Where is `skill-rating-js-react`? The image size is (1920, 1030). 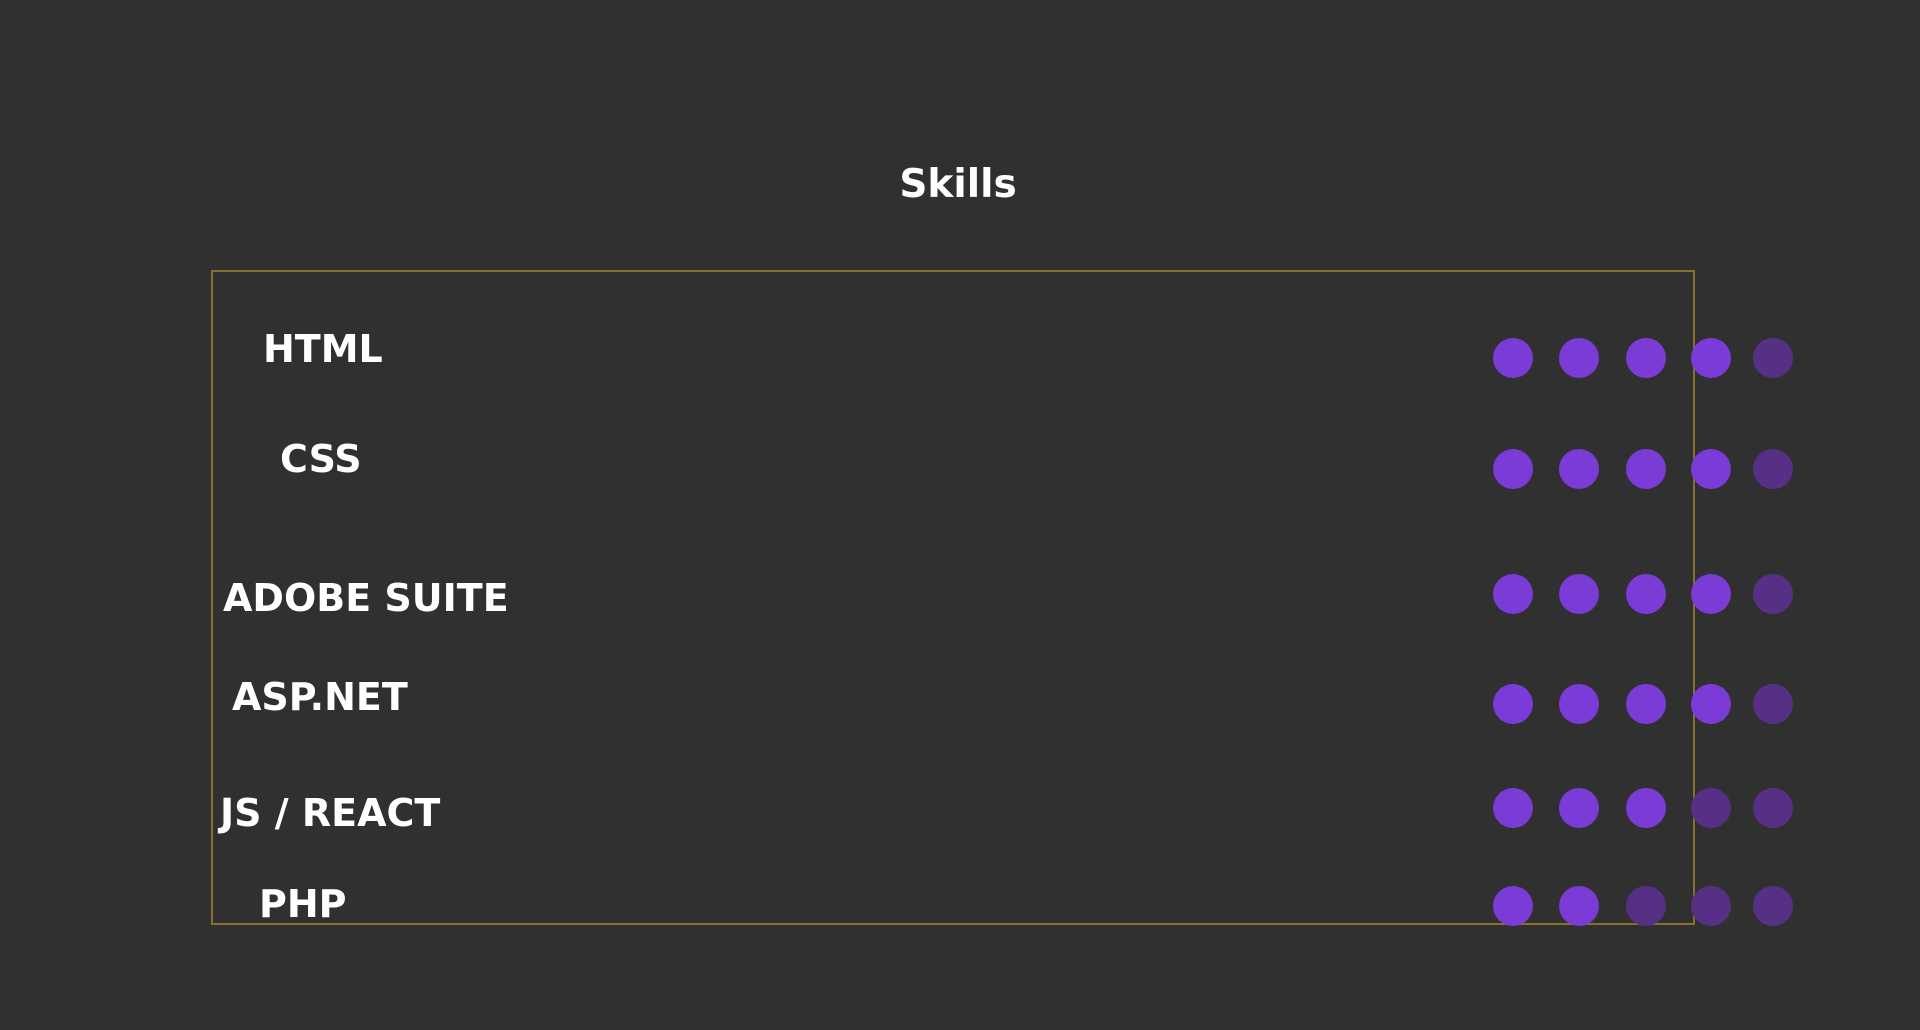 skill-rating-js-react is located at coordinates (1643, 808).